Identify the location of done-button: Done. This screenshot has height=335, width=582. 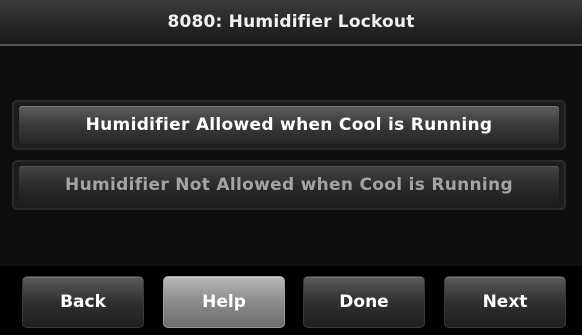
(364, 302).